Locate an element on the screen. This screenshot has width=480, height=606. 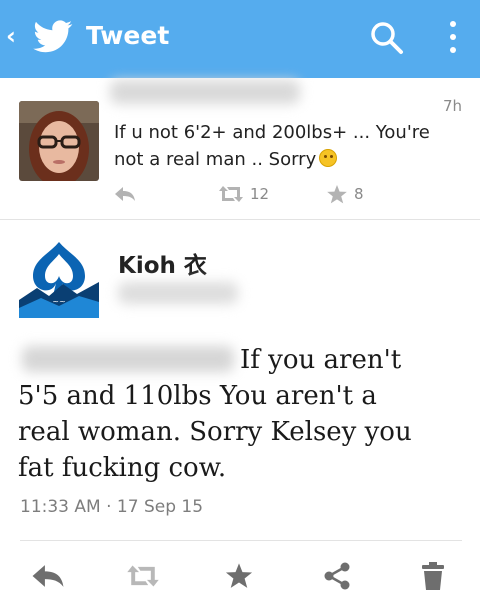
retweet-button is located at coordinates (143, 576).